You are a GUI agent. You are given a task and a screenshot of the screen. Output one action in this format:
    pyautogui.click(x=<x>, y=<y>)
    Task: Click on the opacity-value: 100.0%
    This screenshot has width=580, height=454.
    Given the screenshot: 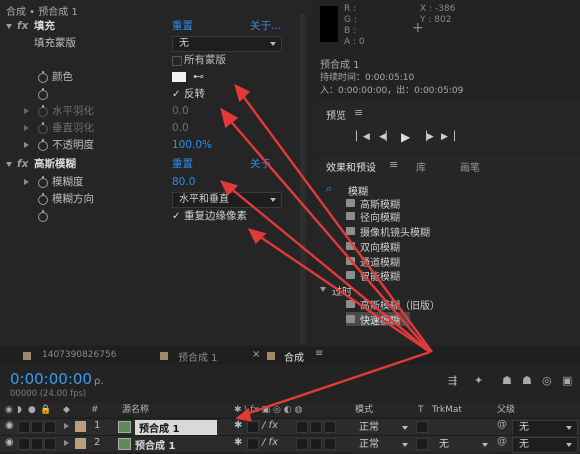 What is the action you would take?
    pyautogui.click(x=192, y=145)
    